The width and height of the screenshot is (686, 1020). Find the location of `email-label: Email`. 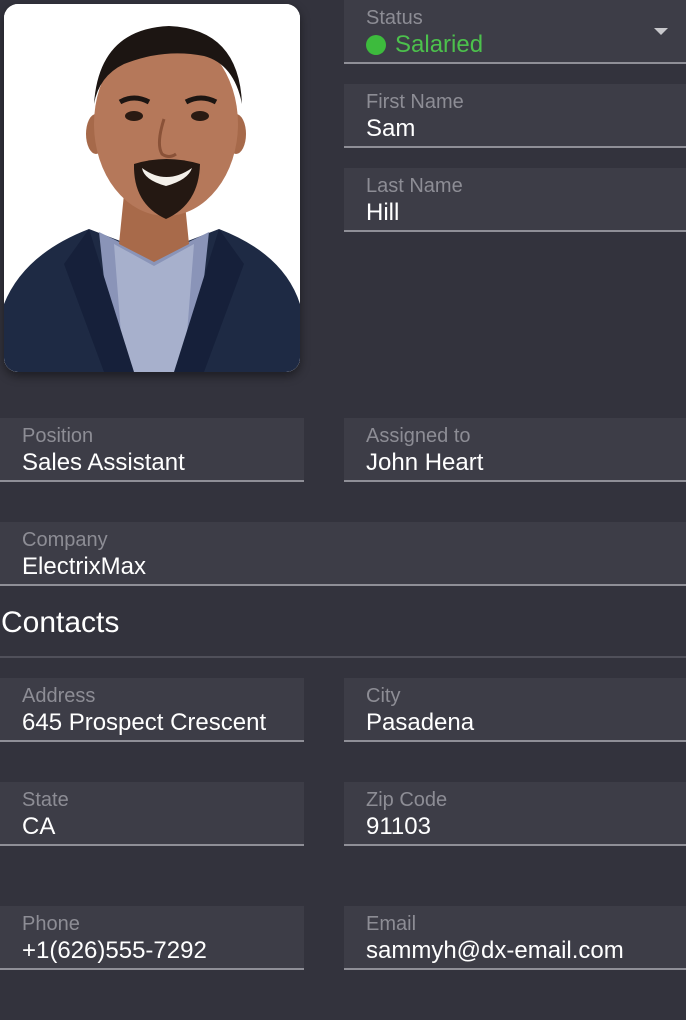

email-label: Email is located at coordinates (391, 924).